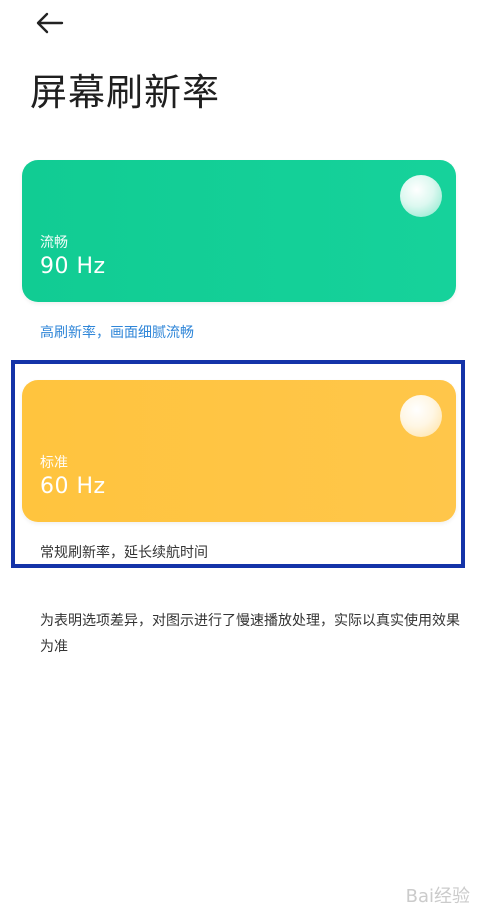 Image resolution: width=500 pixels, height=916 pixels. What do you see at coordinates (73, 486) in the screenshot?
I see `standard-option-value: 60 Hz` at bounding box center [73, 486].